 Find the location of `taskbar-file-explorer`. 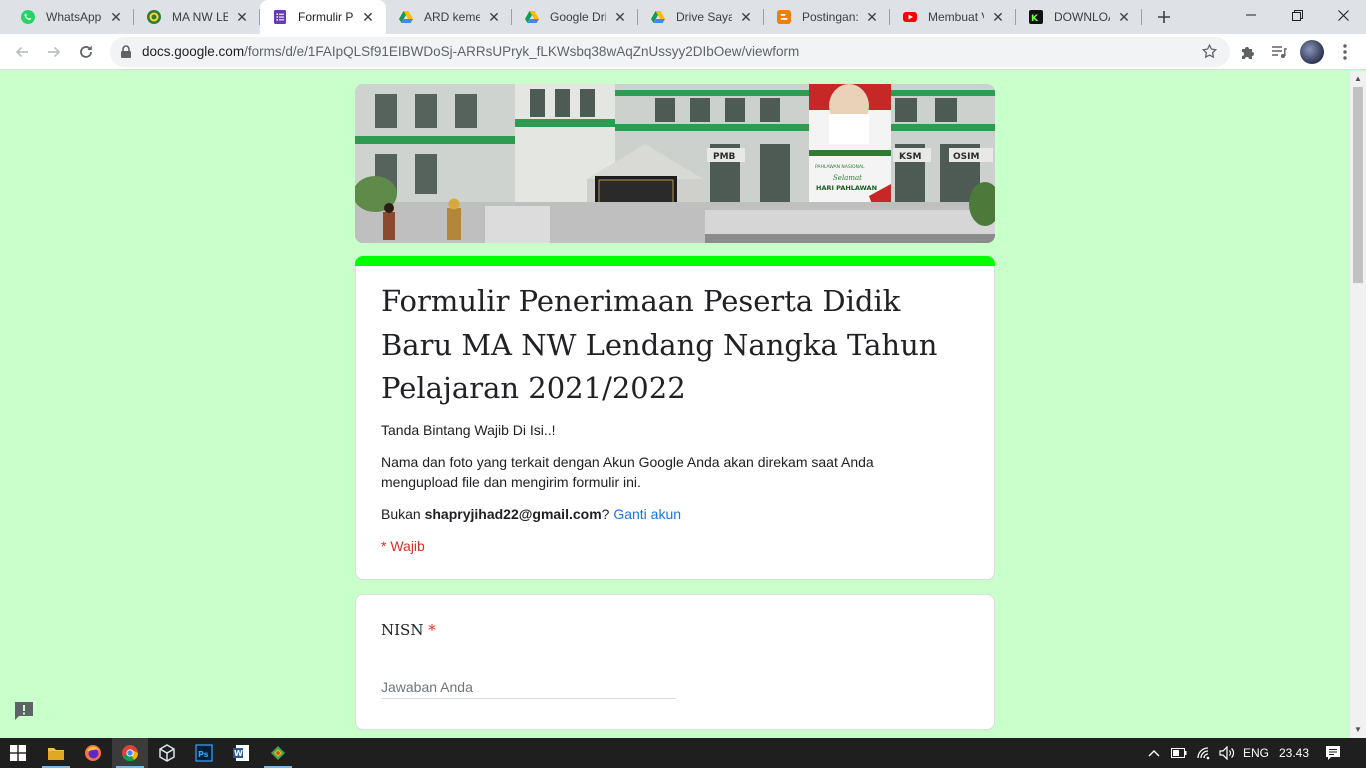

taskbar-file-explorer is located at coordinates (56, 753).